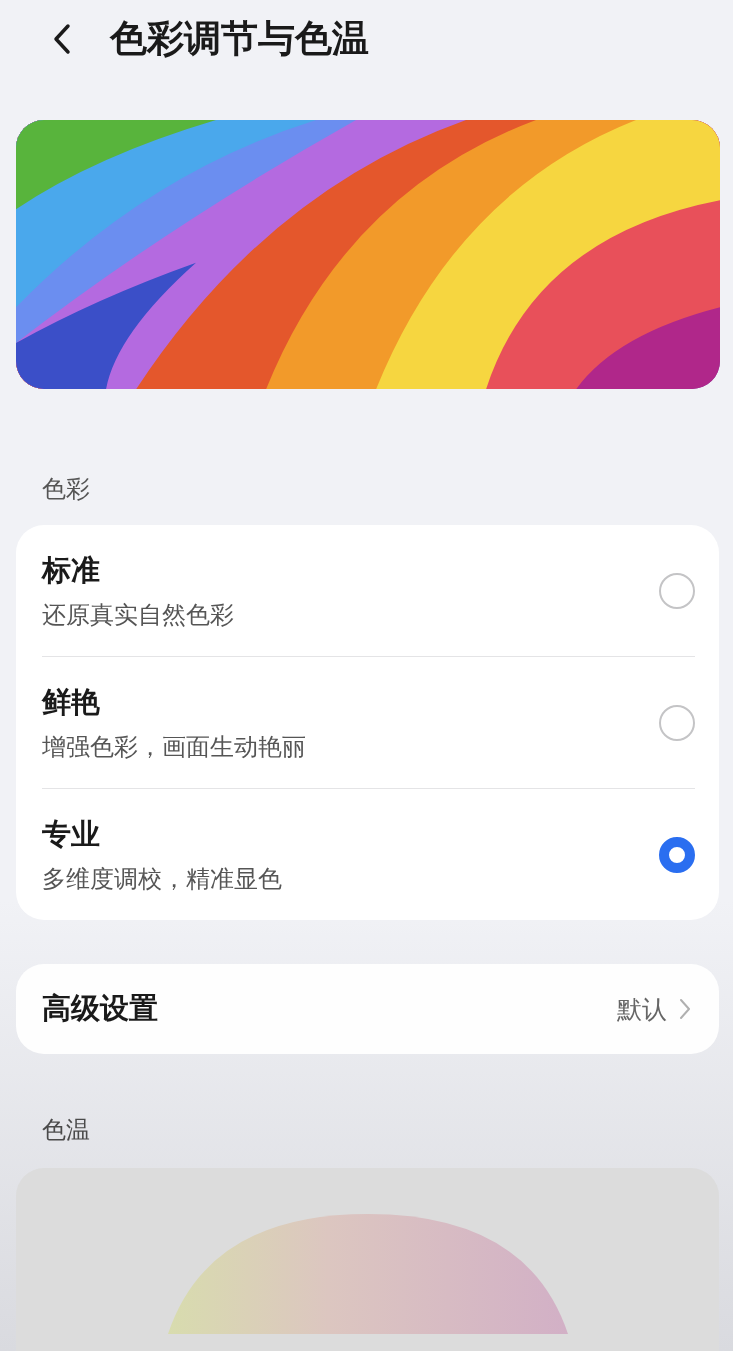 This screenshot has height=1351, width=733. Describe the element at coordinates (685, 1009) in the screenshot. I see `chevron-right-icon` at that location.